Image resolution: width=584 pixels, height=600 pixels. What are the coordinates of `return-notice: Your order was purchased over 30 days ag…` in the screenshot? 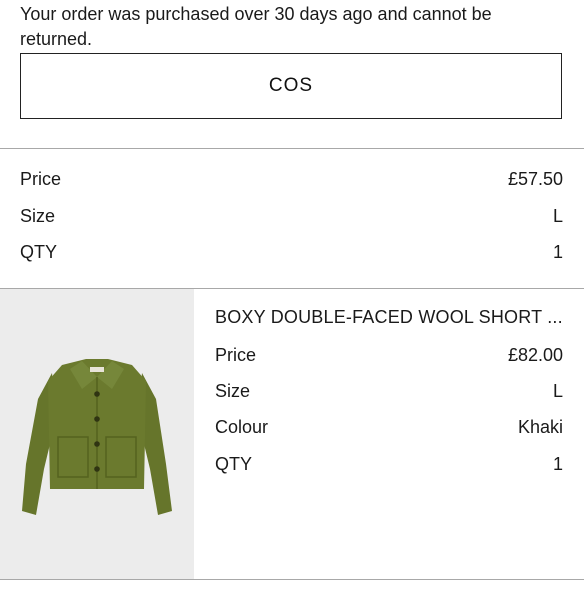 It's located at (256, 26).